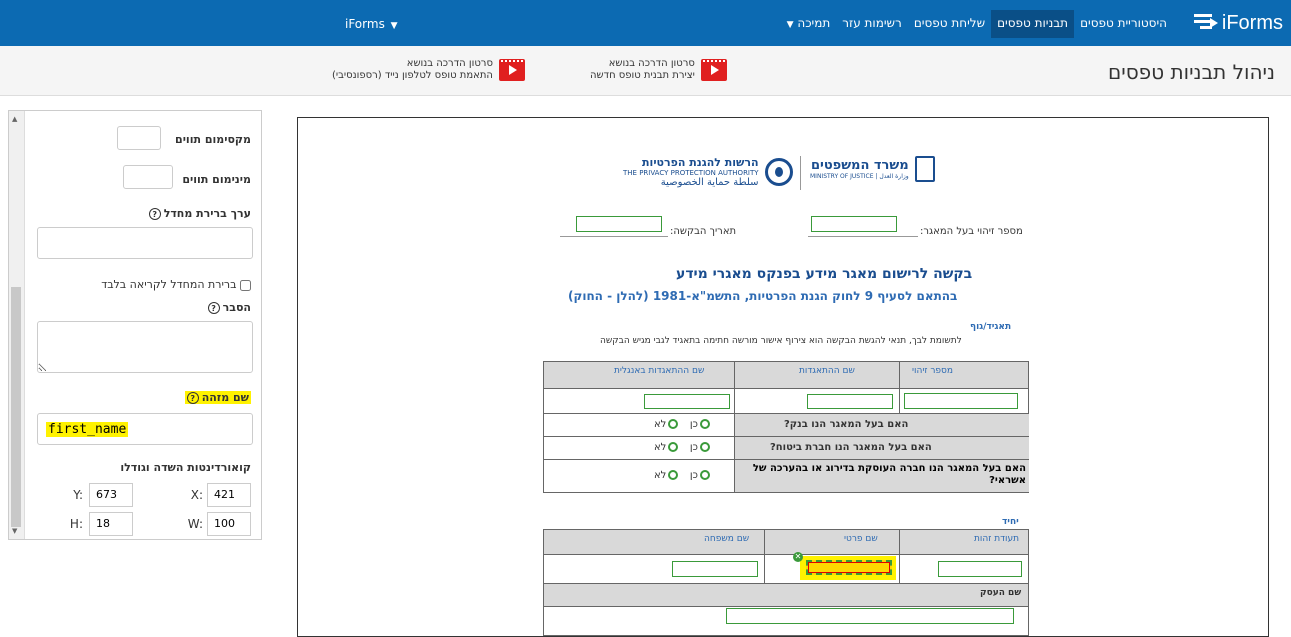 Image resolution: width=1291 pixels, height=637 pixels. I want to click on nav-support: תמיכה ▼, so click(808, 24).